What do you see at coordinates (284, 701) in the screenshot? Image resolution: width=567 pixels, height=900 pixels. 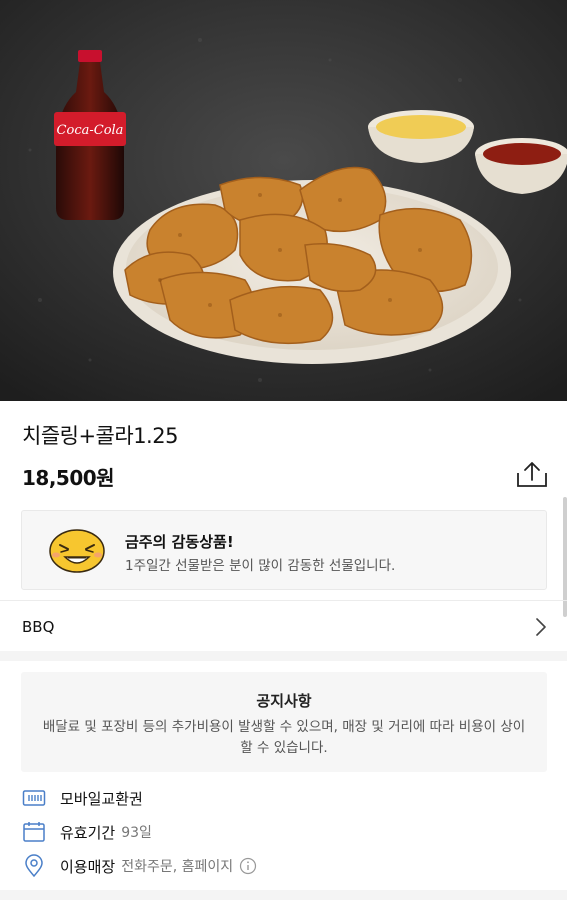 I see `notice-title: 공지사항` at bounding box center [284, 701].